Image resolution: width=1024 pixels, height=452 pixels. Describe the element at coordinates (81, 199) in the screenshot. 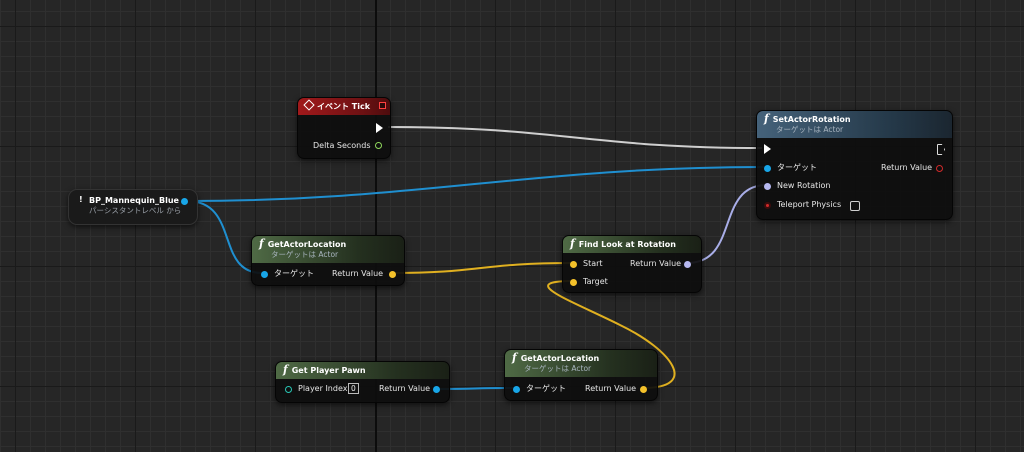

I see `variable-exclamation-icon: !` at that location.